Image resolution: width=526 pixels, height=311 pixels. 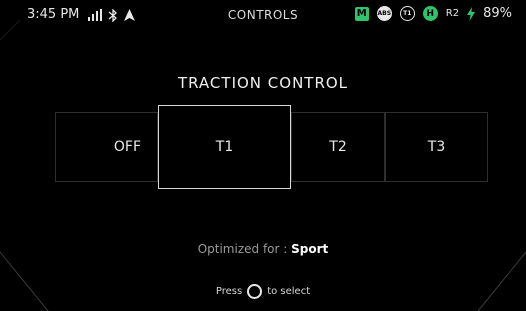 What do you see at coordinates (407, 13) in the screenshot?
I see `traction-icon: T1` at bounding box center [407, 13].